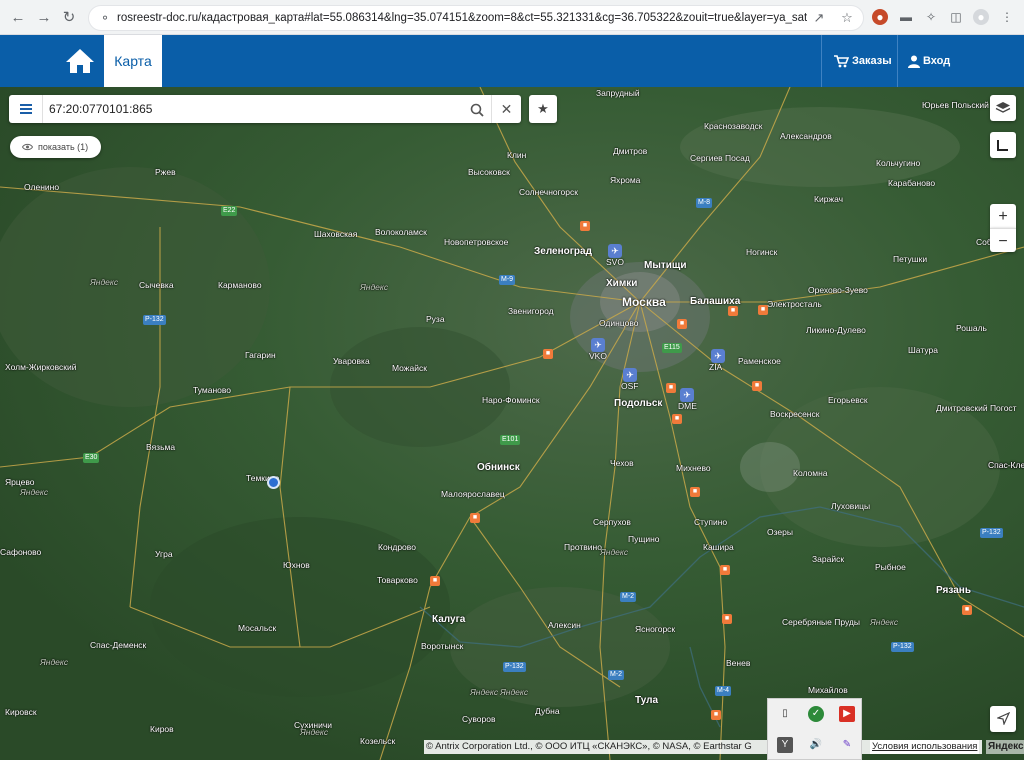  I want to click on map-label: Раменское, so click(759, 361).